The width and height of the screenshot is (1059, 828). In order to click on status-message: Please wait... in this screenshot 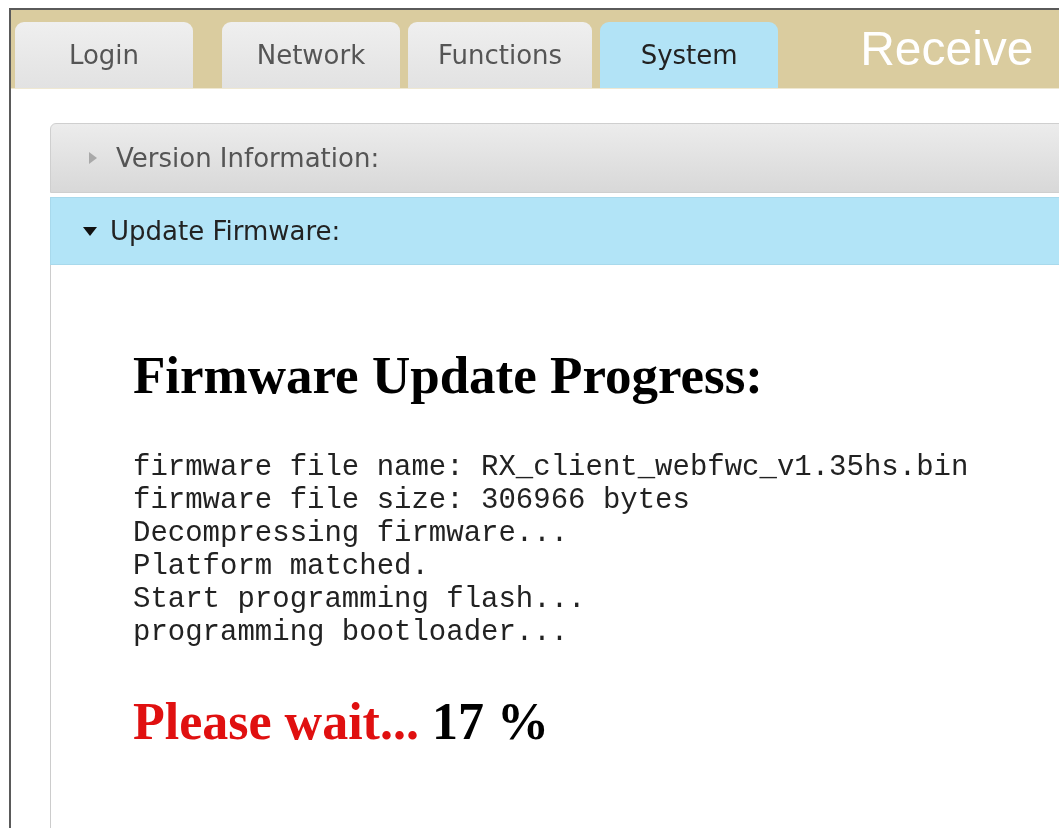, I will do `click(276, 721)`.